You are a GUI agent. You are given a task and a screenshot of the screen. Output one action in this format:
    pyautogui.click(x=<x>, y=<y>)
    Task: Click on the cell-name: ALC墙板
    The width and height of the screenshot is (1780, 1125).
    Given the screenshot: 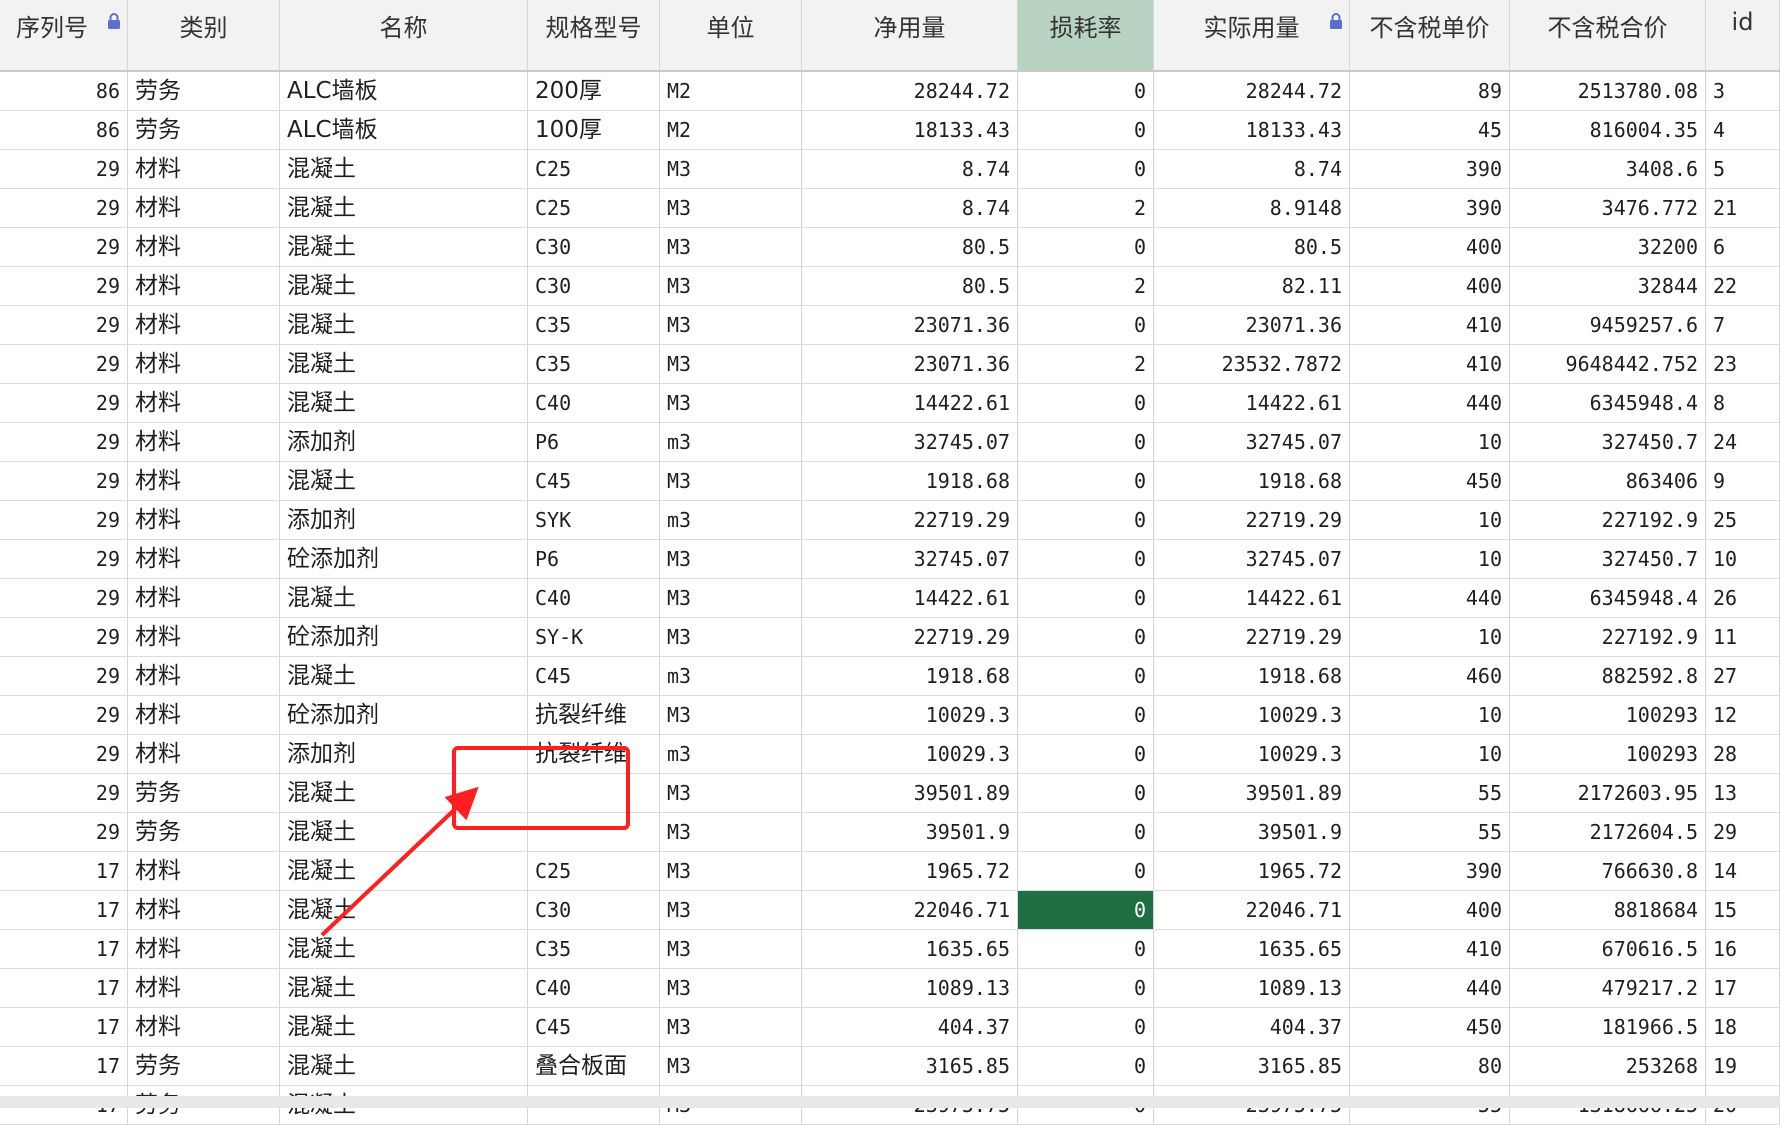 What is the action you would take?
    pyautogui.click(x=404, y=91)
    